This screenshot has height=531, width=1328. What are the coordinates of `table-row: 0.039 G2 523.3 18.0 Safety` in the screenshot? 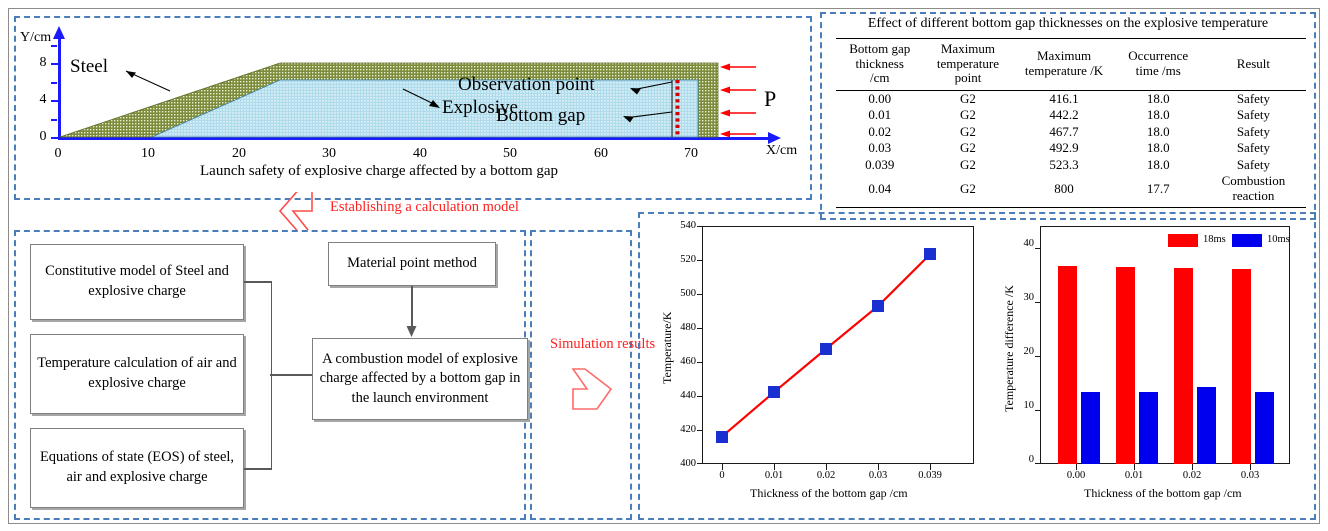 It's located at (1071, 165).